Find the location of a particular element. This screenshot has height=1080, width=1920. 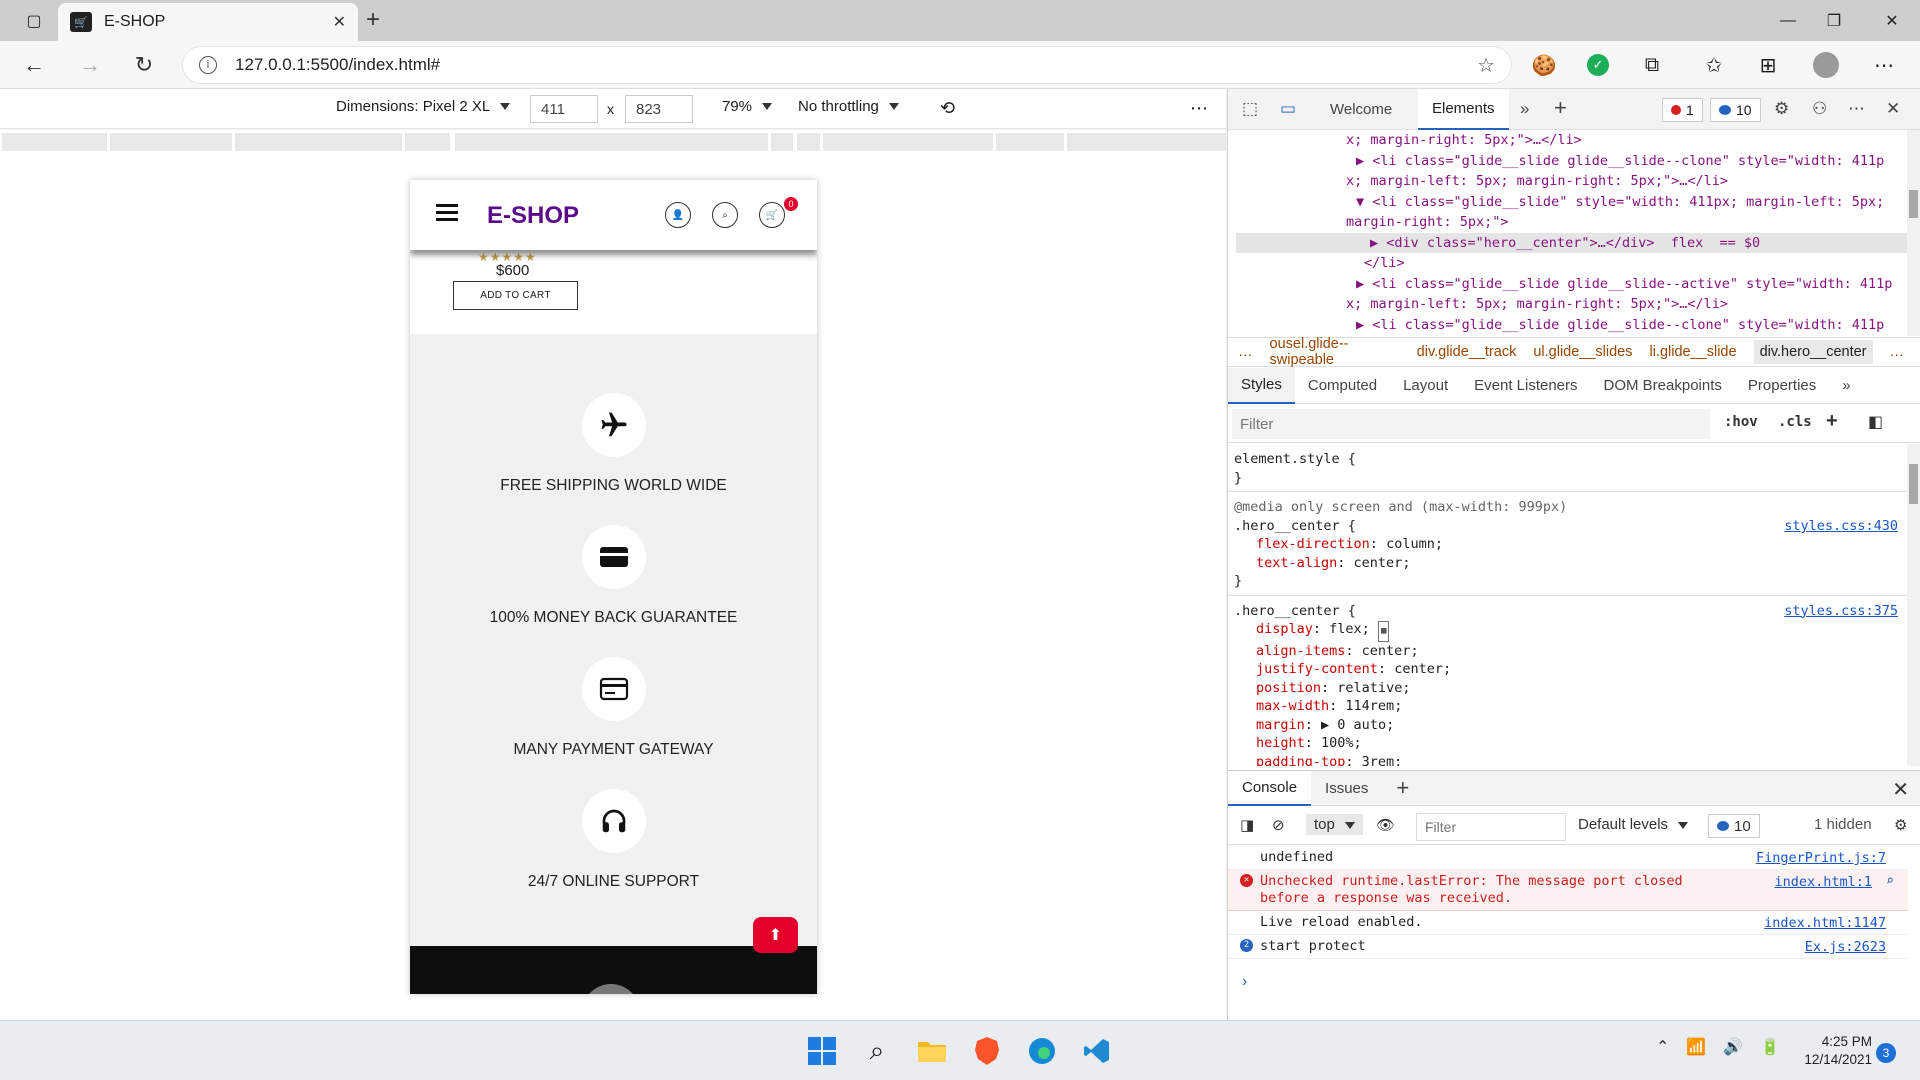

css-property: align-items: center; is located at coordinates (1568, 651).